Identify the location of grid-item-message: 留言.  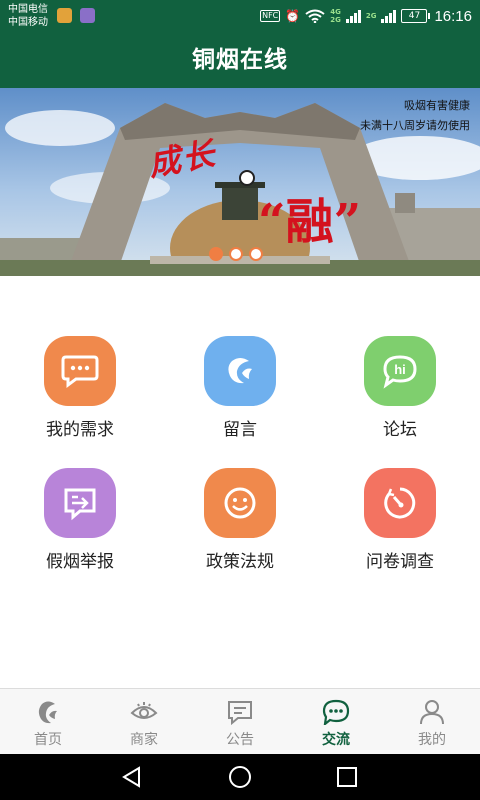
(240, 391).